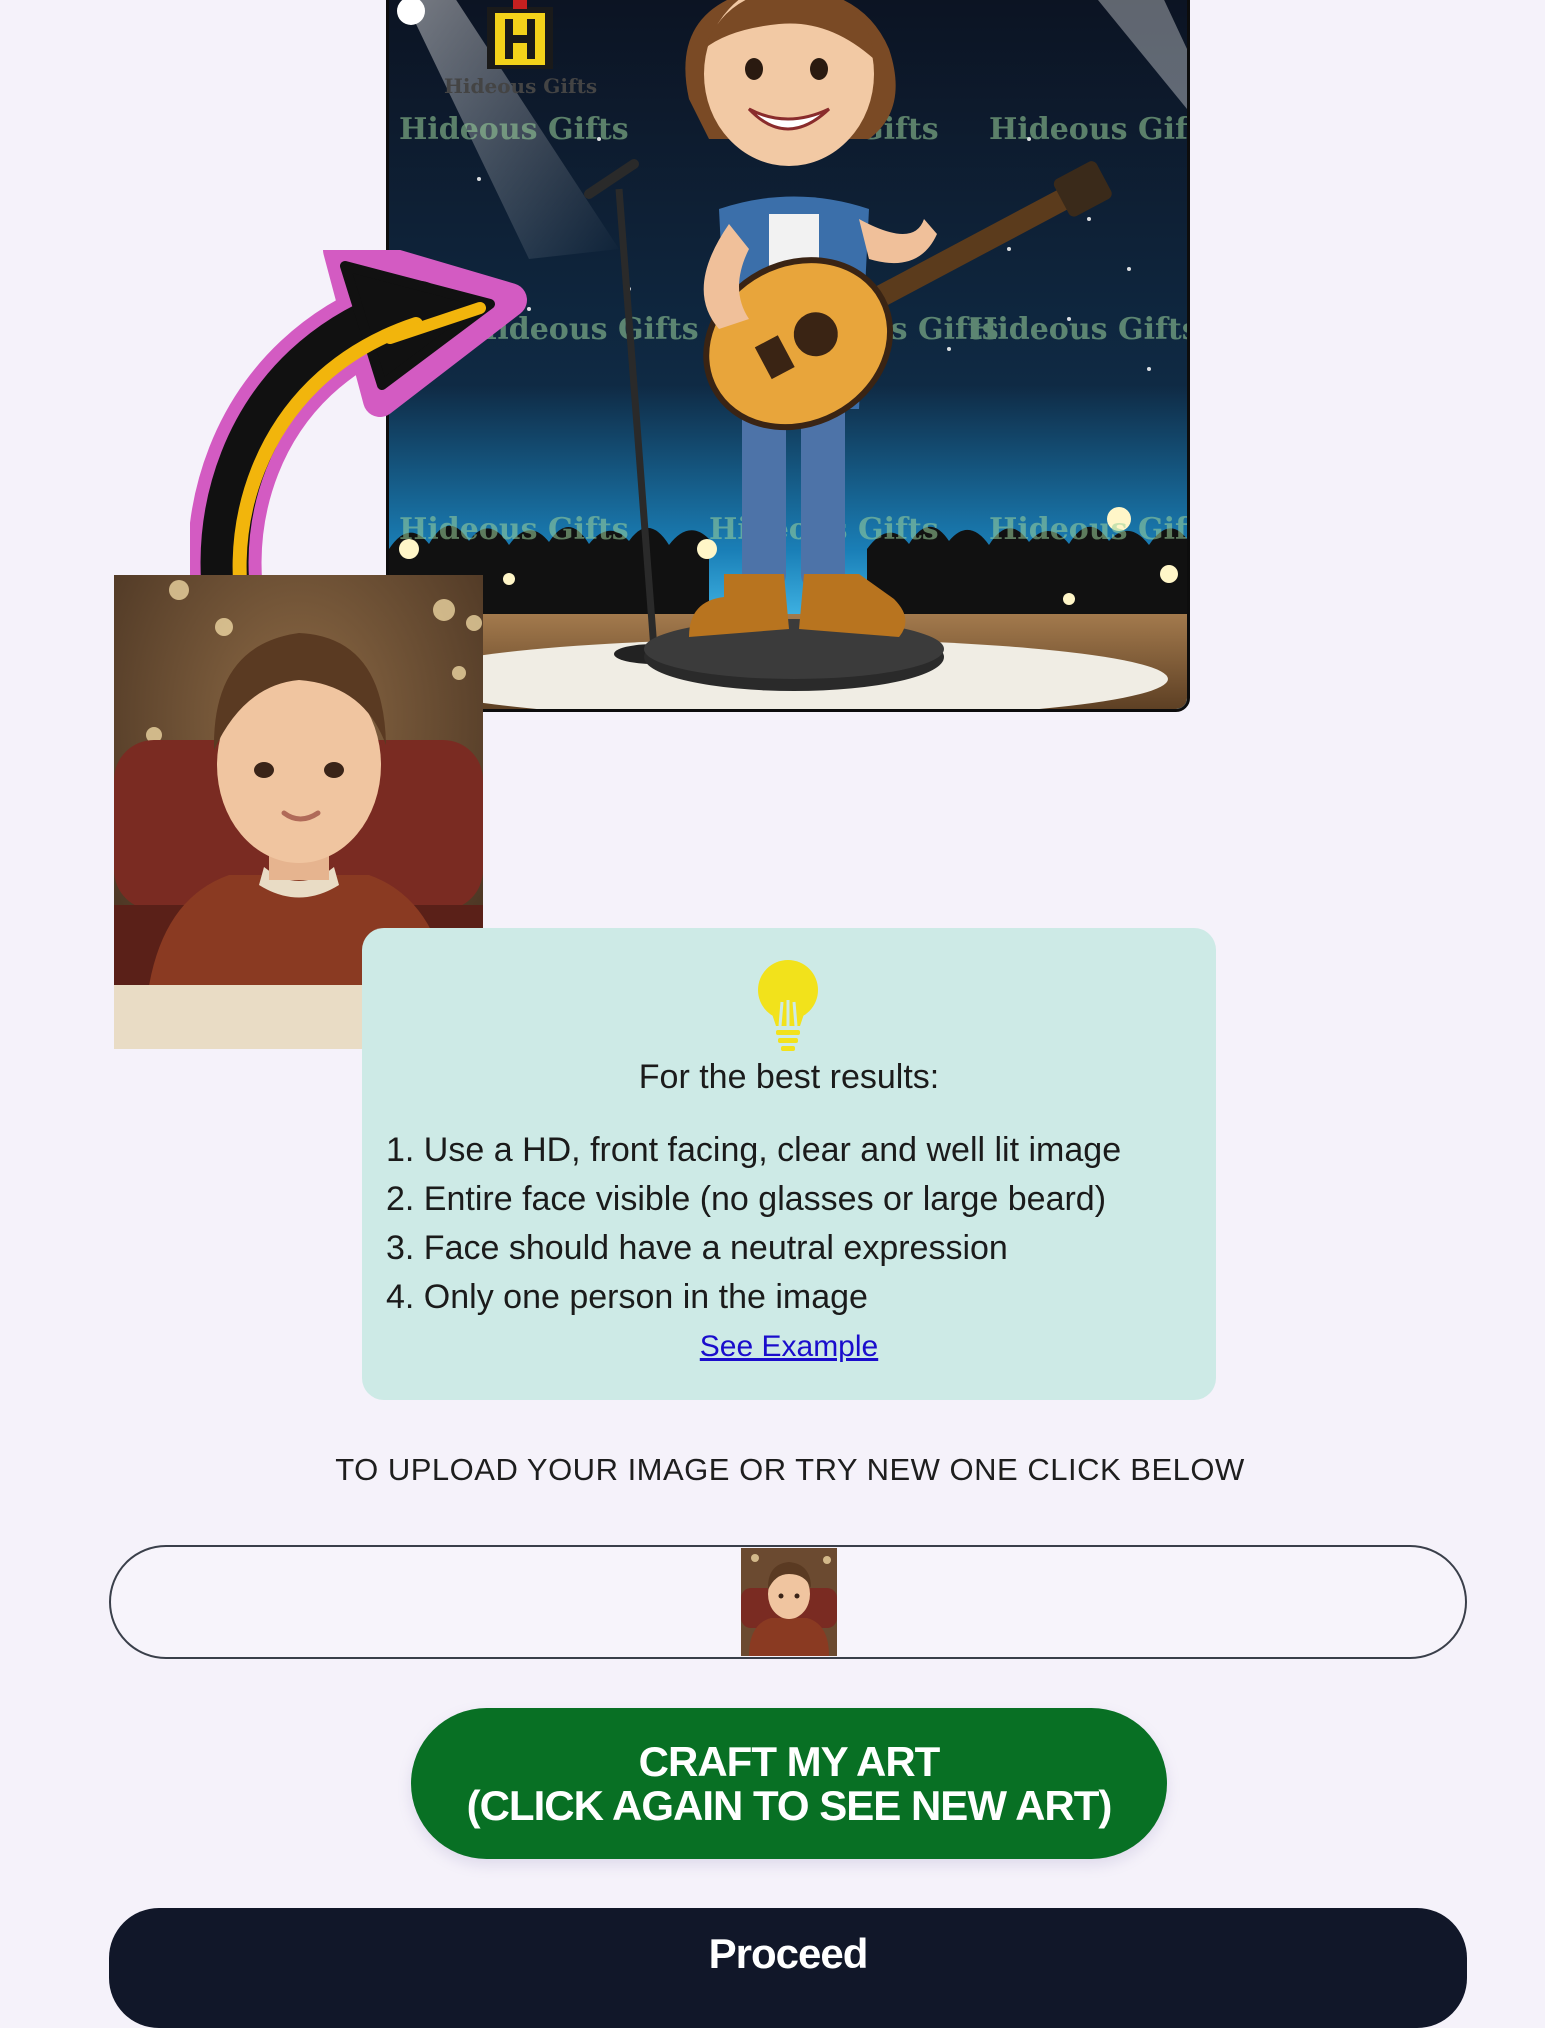  I want to click on uploaded-image-thumbnail, so click(789, 1602).